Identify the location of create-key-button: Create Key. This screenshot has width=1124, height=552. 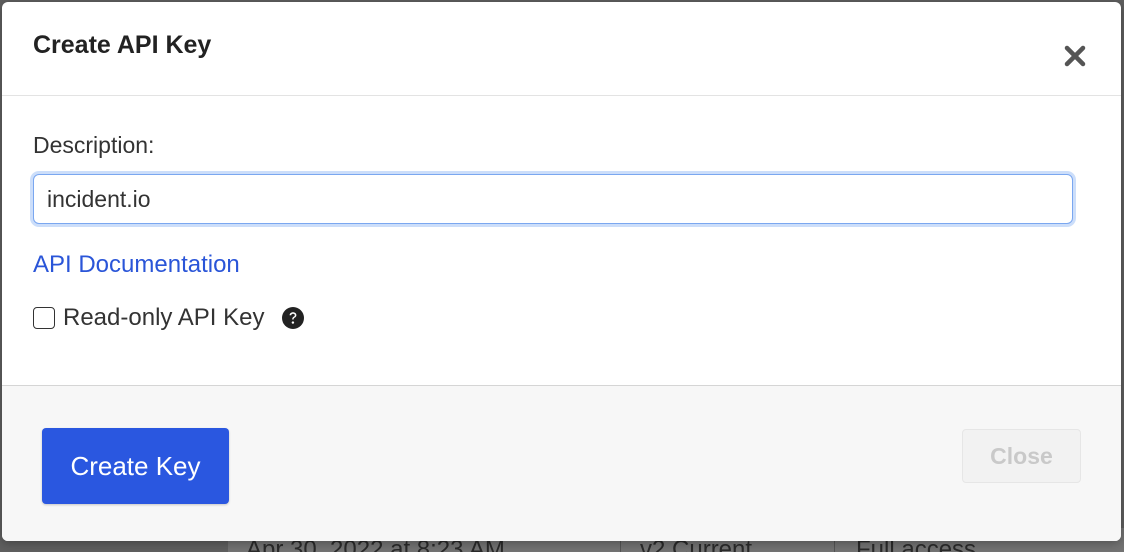
(135, 466).